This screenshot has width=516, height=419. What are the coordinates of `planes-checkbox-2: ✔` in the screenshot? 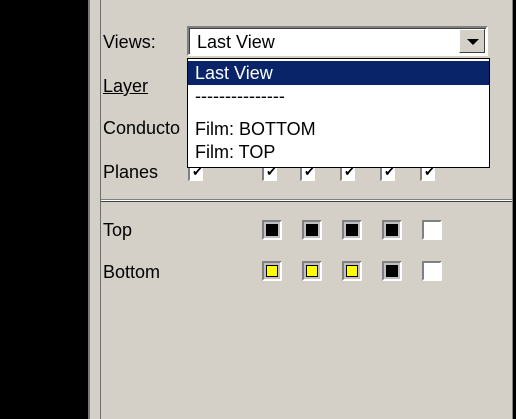 It's located at (269, 173).